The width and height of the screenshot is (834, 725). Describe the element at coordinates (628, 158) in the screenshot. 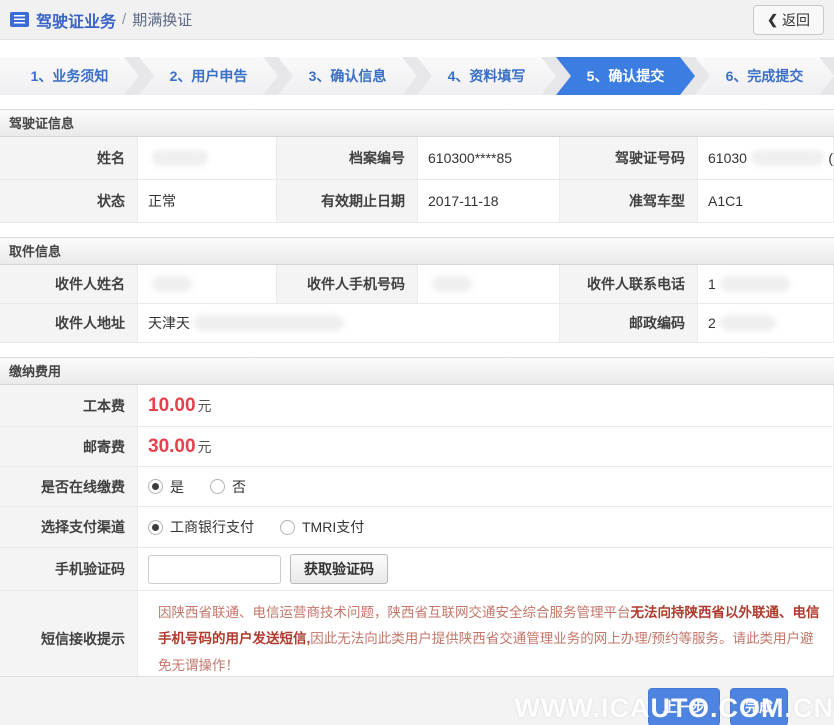

I see `license-no-label: 驾驶证号码` at that location.